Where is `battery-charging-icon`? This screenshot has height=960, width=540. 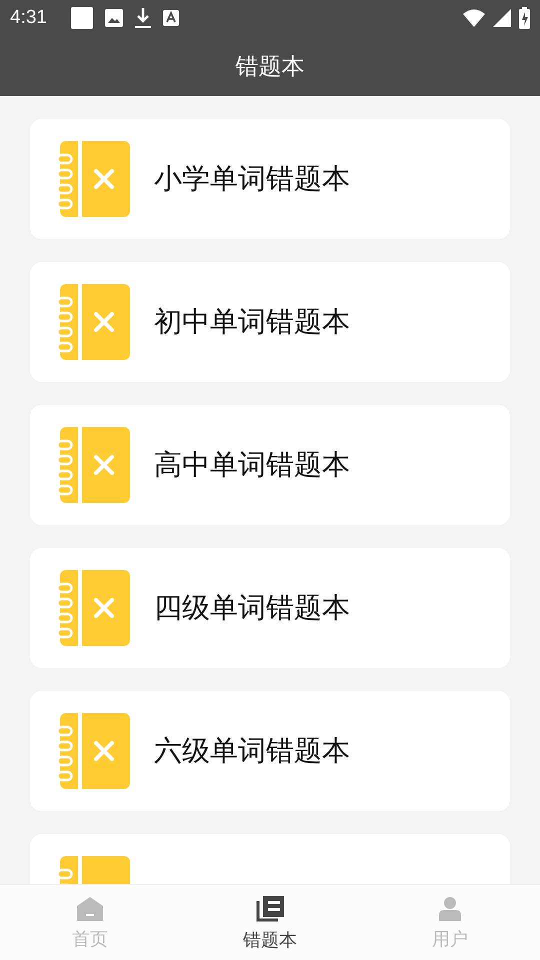
battery-charging-icon is located at coordinates (524, 18).